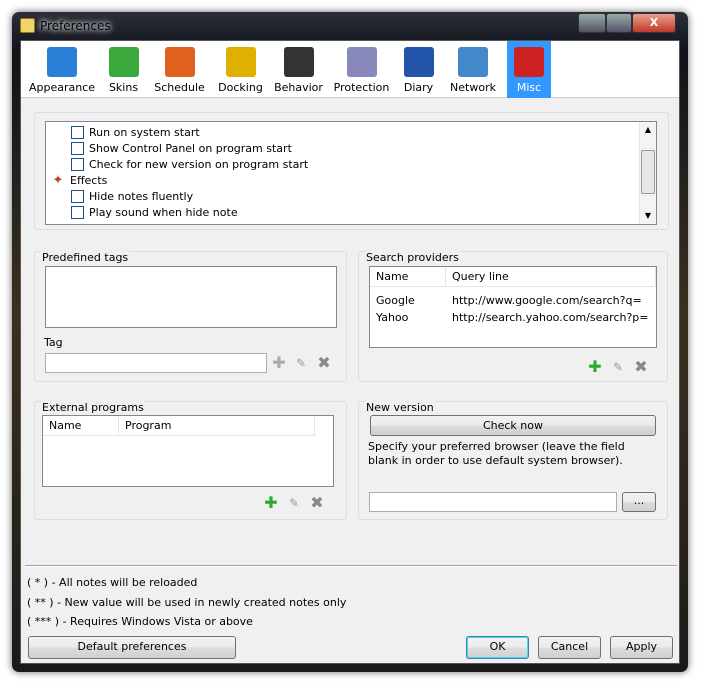  I want to click on tab-schedule: Schedule, so click(179, 69).